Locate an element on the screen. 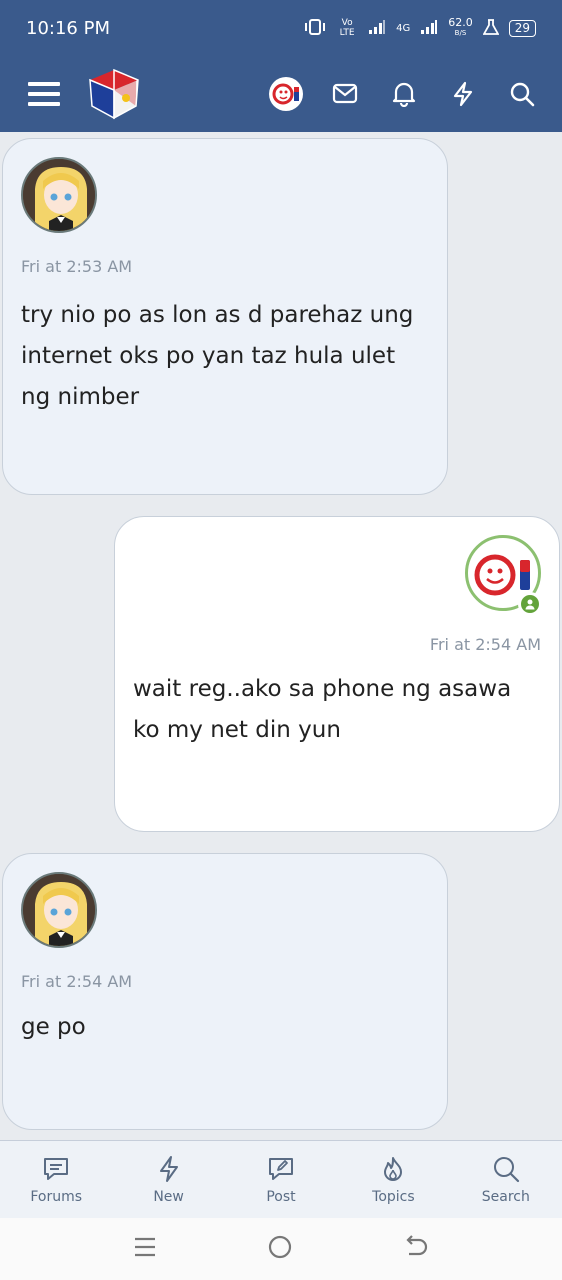 The width and height of the screenshot is (562, 1280). flame-icon is located at coordinates (393, 1168).